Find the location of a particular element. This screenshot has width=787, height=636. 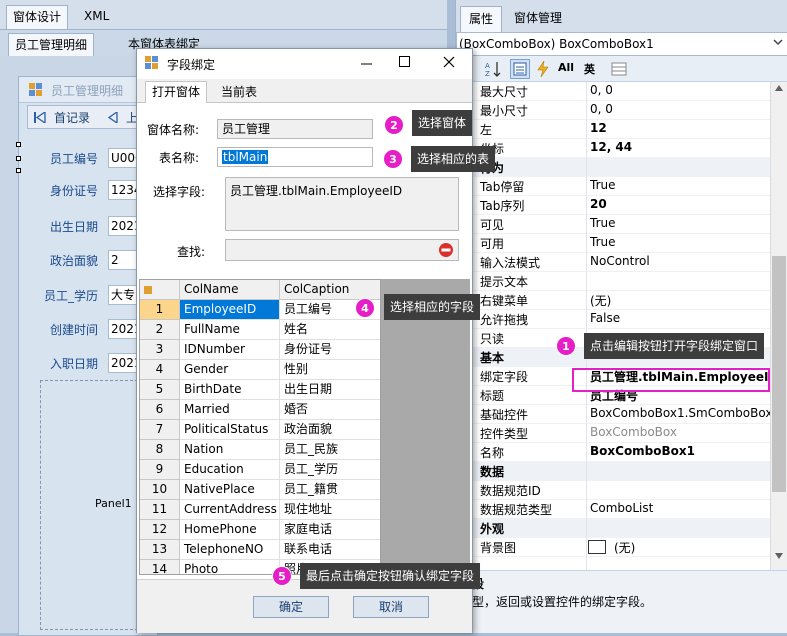

table-row: 4 Gender 性别 is located at coordinates (260, 370).